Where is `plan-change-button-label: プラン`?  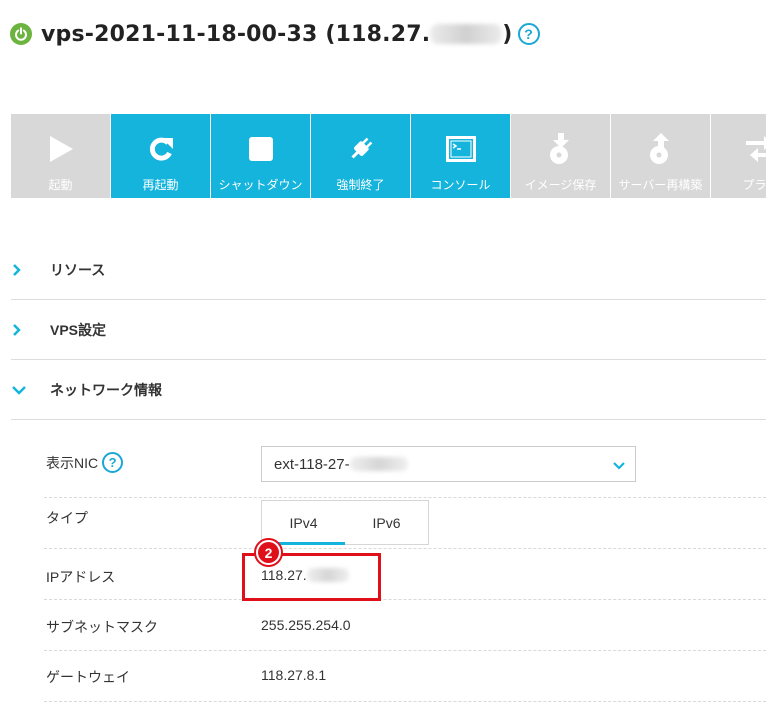 plan-change-button-label: プラン is located at coordinates (754, 185).